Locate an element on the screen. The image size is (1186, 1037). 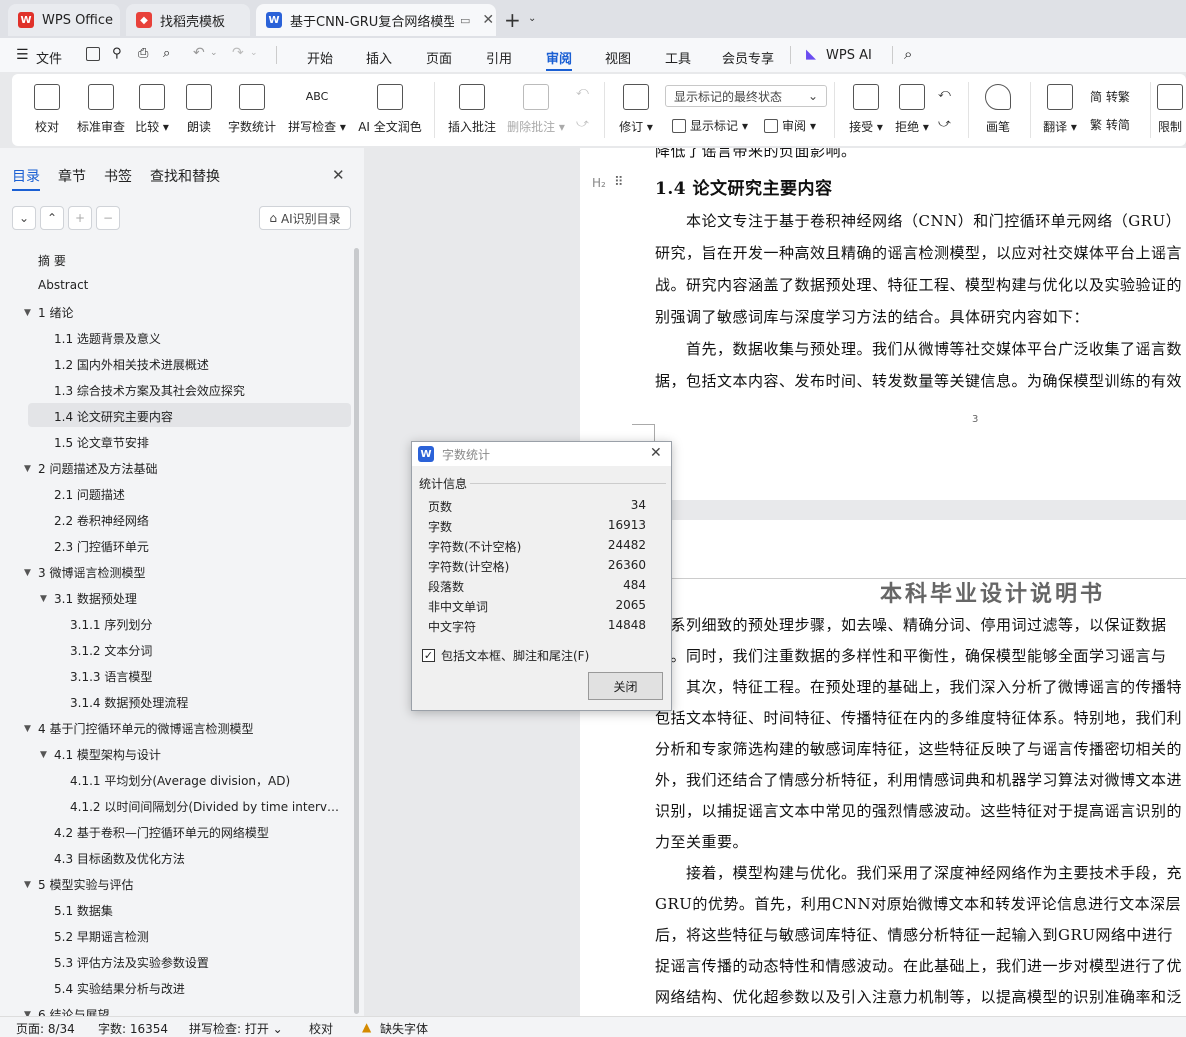
undo-icon: ↶ is located at coordinates (199, 53).